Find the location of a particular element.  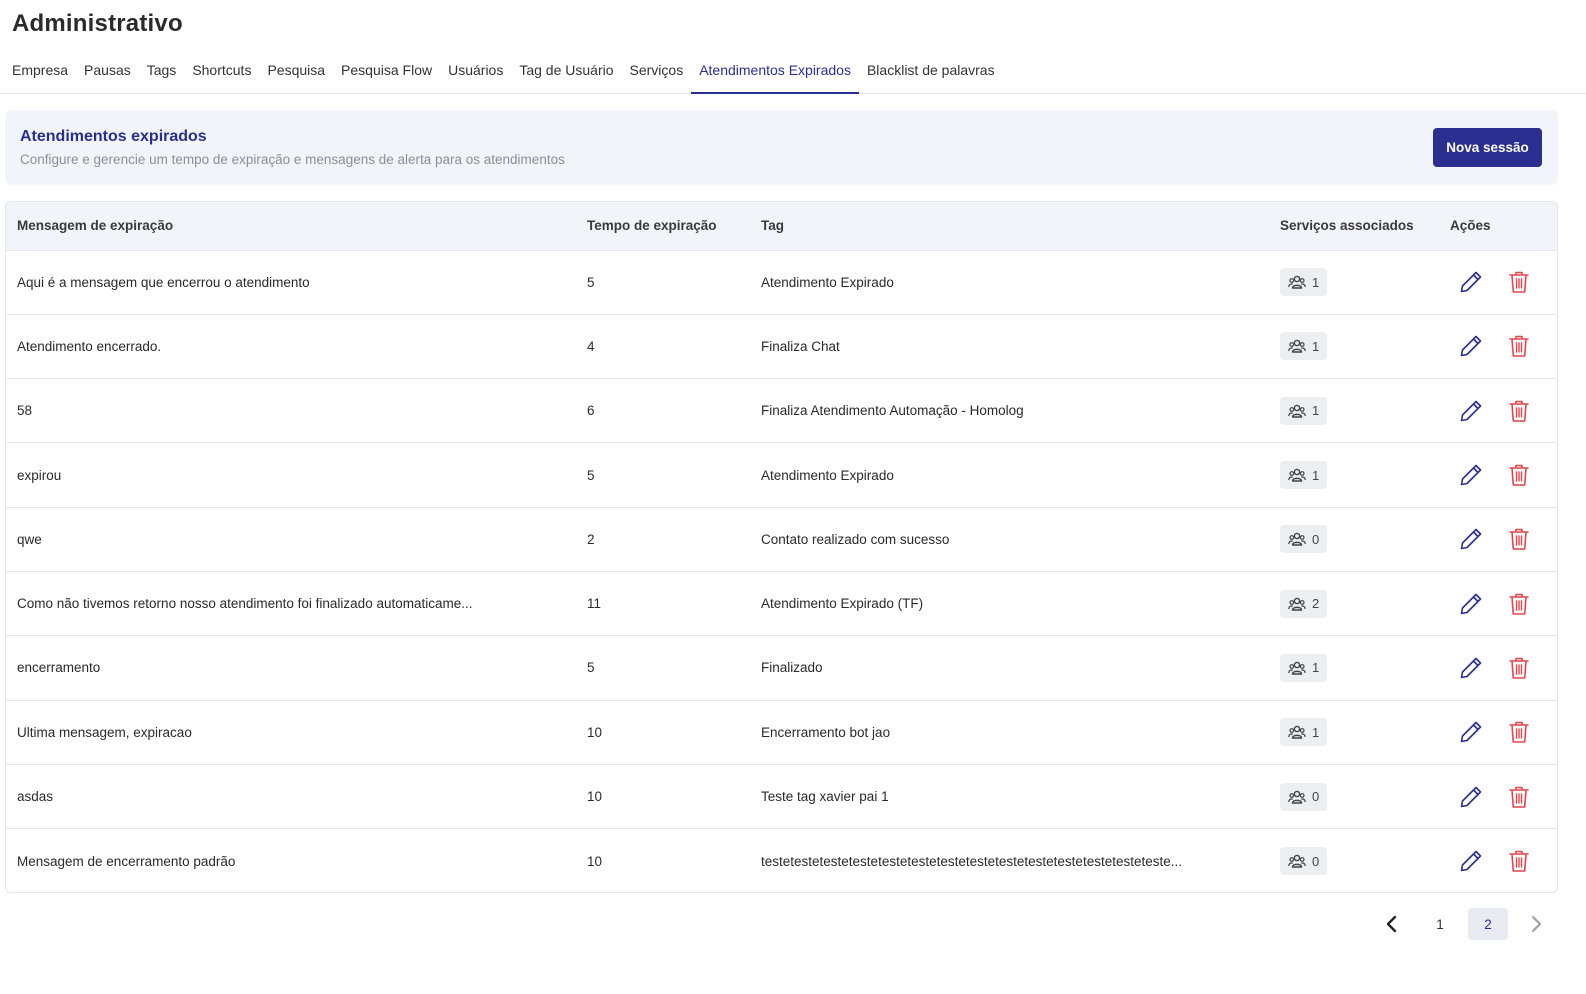

tab-empresa: Empresa is located at coordinates (40, 74).